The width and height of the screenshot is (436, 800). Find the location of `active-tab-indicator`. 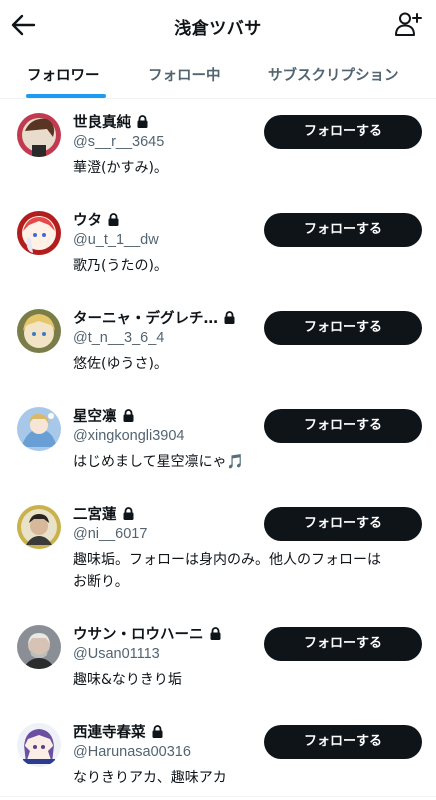

active-tab-indicator is located at coordinates (66, 96).